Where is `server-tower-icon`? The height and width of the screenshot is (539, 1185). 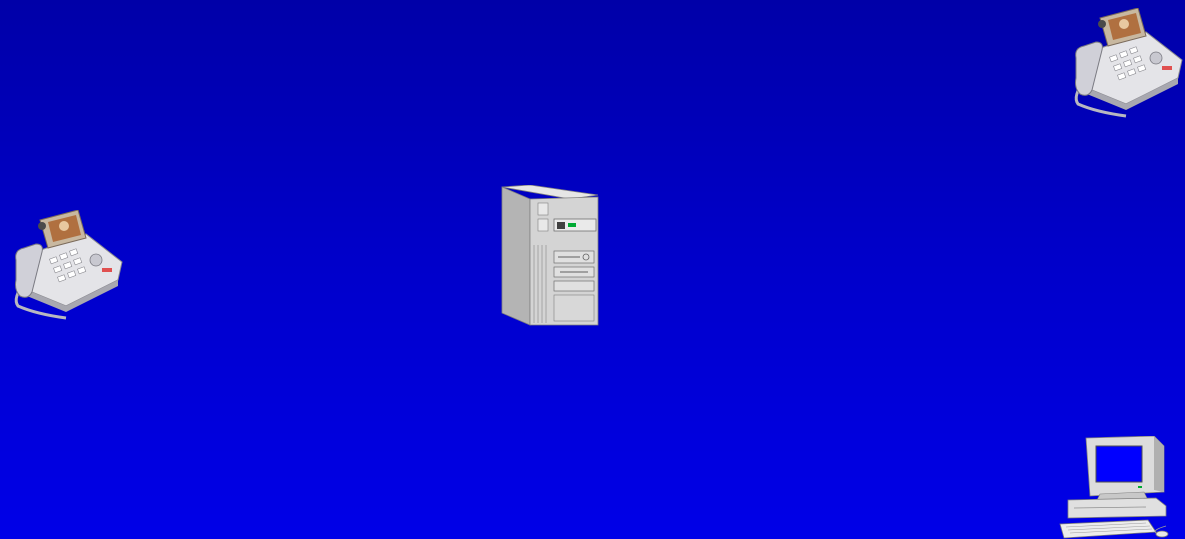 server-tower-icon is located at coordinates (550, 255).